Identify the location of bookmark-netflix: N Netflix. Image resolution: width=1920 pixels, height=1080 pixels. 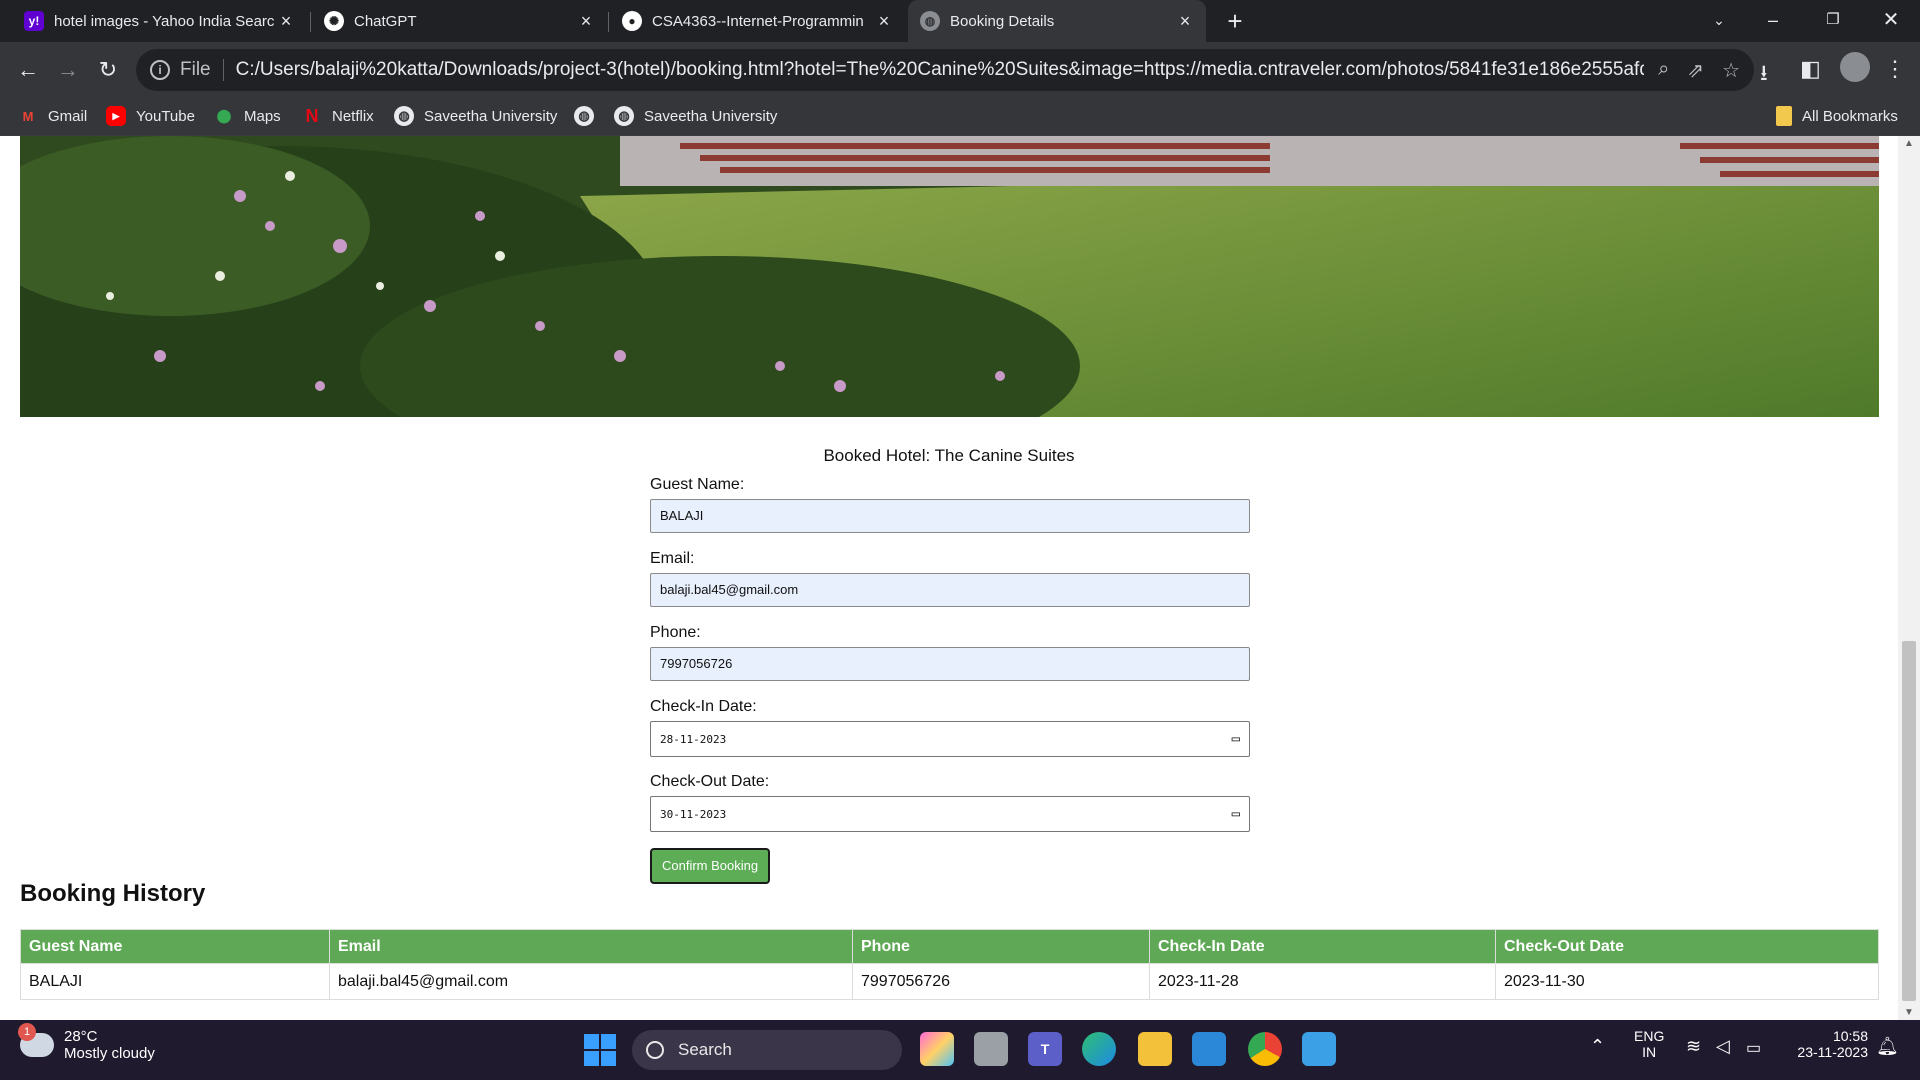
(338, 116).